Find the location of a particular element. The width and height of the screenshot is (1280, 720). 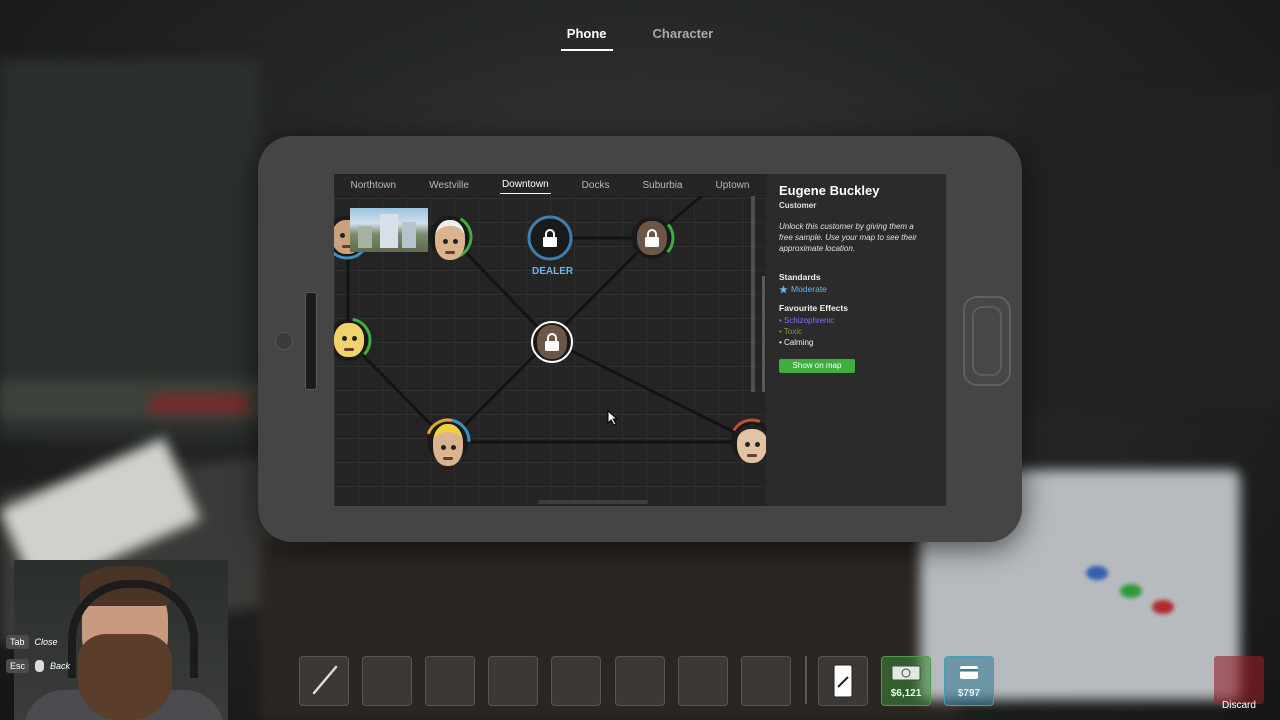

discard-label: Discard is located at coordinates (1239, 705).